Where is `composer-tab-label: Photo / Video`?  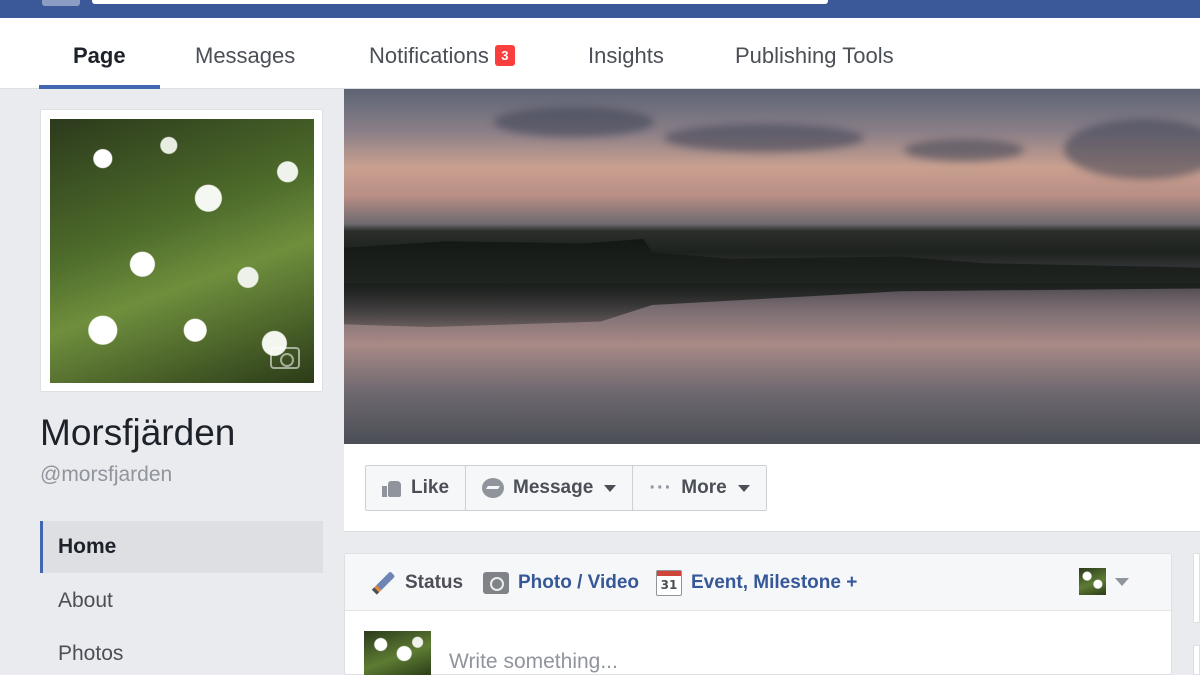 composer-tab-label: Photo / Video is located at coordinates (579, 582).